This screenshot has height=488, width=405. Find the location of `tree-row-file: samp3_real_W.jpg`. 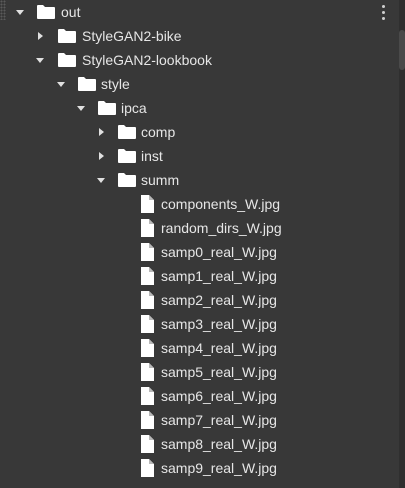

tree-row-file: samp3_real_W.jpg is located at coordinates (198, 324).